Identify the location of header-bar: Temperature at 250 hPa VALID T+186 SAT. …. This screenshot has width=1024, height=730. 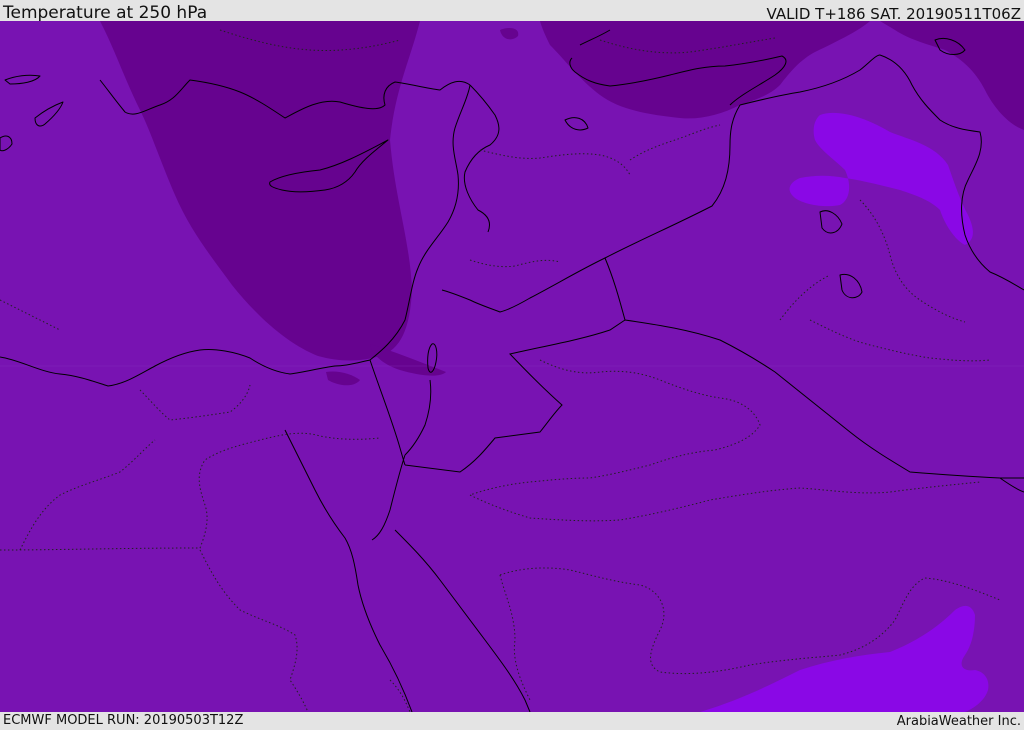
(512, 11).